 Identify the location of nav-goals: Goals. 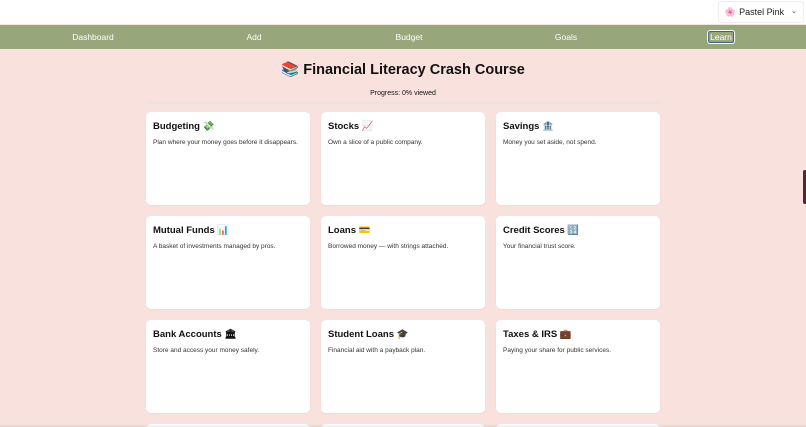
(566, 37).